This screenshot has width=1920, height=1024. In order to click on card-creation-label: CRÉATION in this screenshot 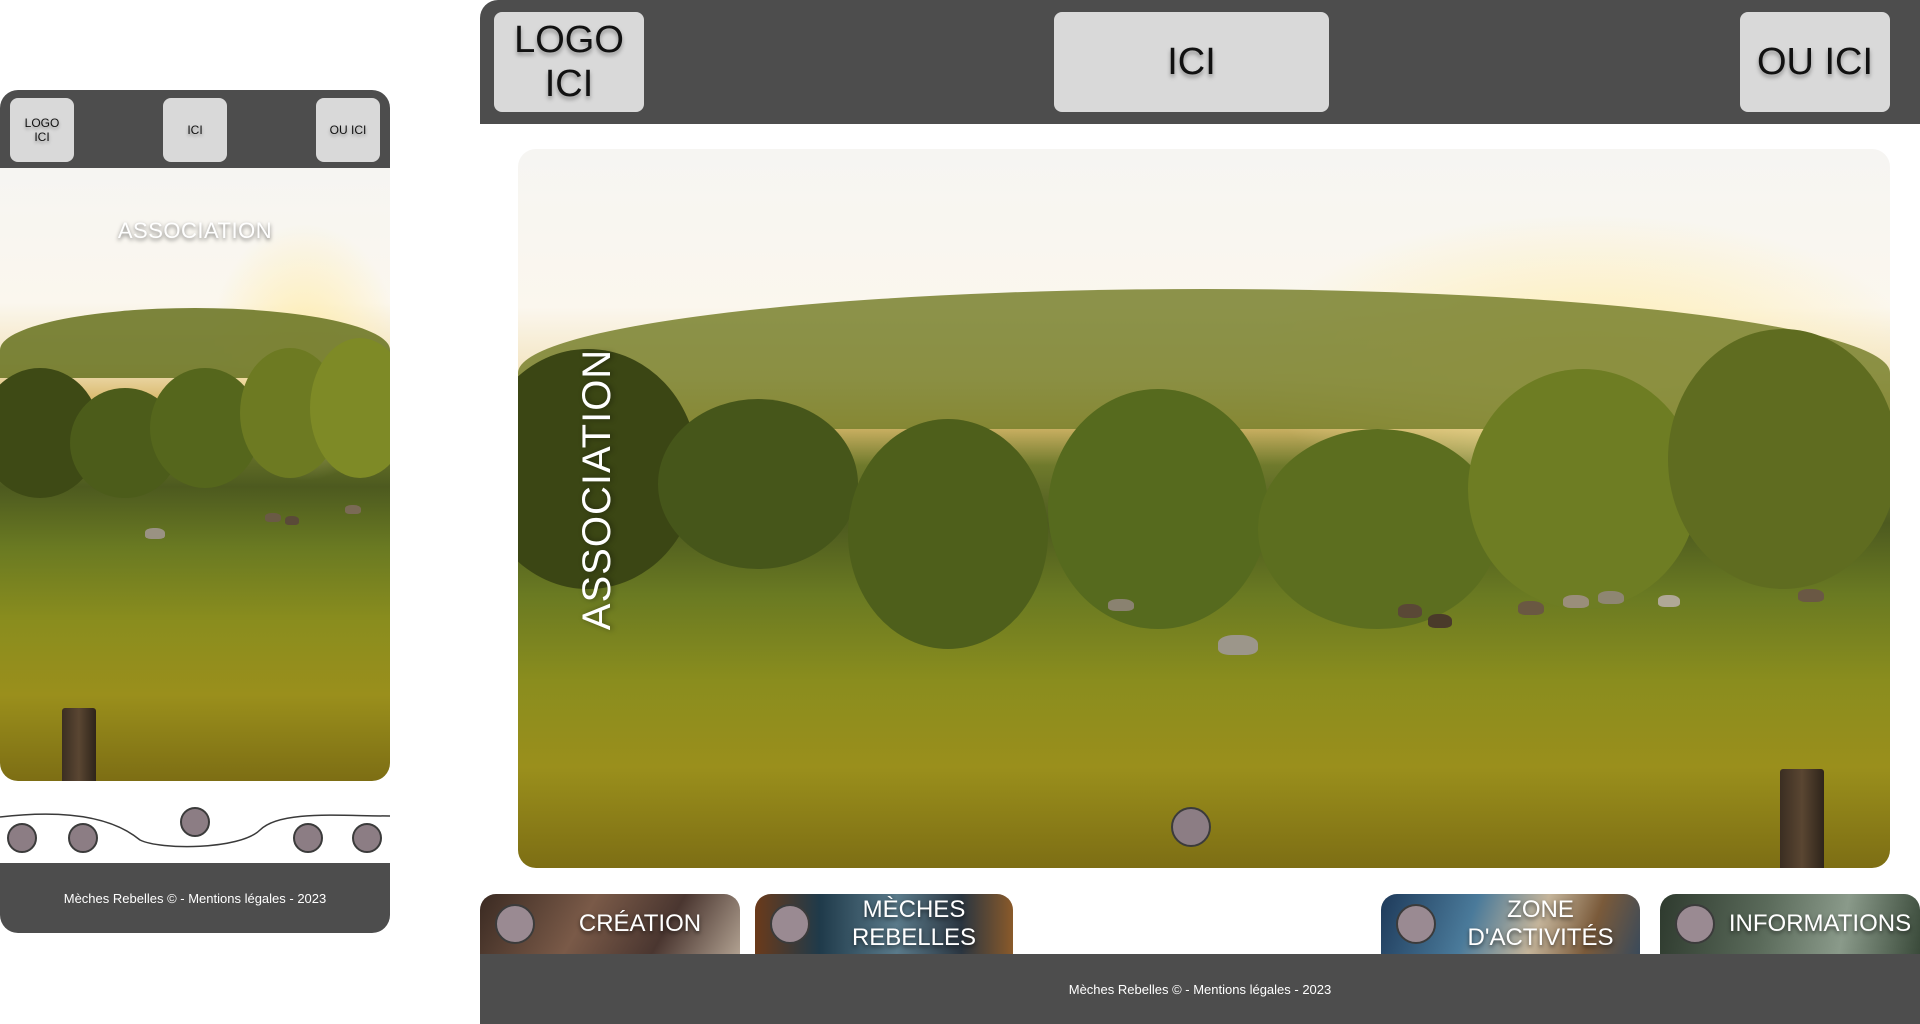, I will do `click(640, 923)`.